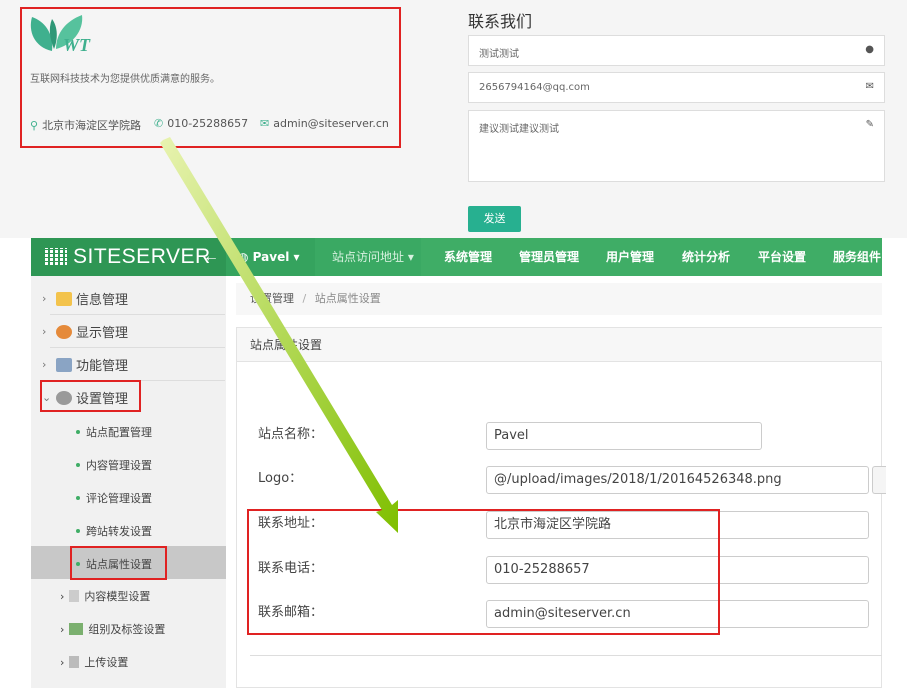 This screenshot has height=688, width=907. Describe the element at coordinates (117, 596) in the screenshot. I see `sidebar-folder-label: 内容模型设置` at that location.